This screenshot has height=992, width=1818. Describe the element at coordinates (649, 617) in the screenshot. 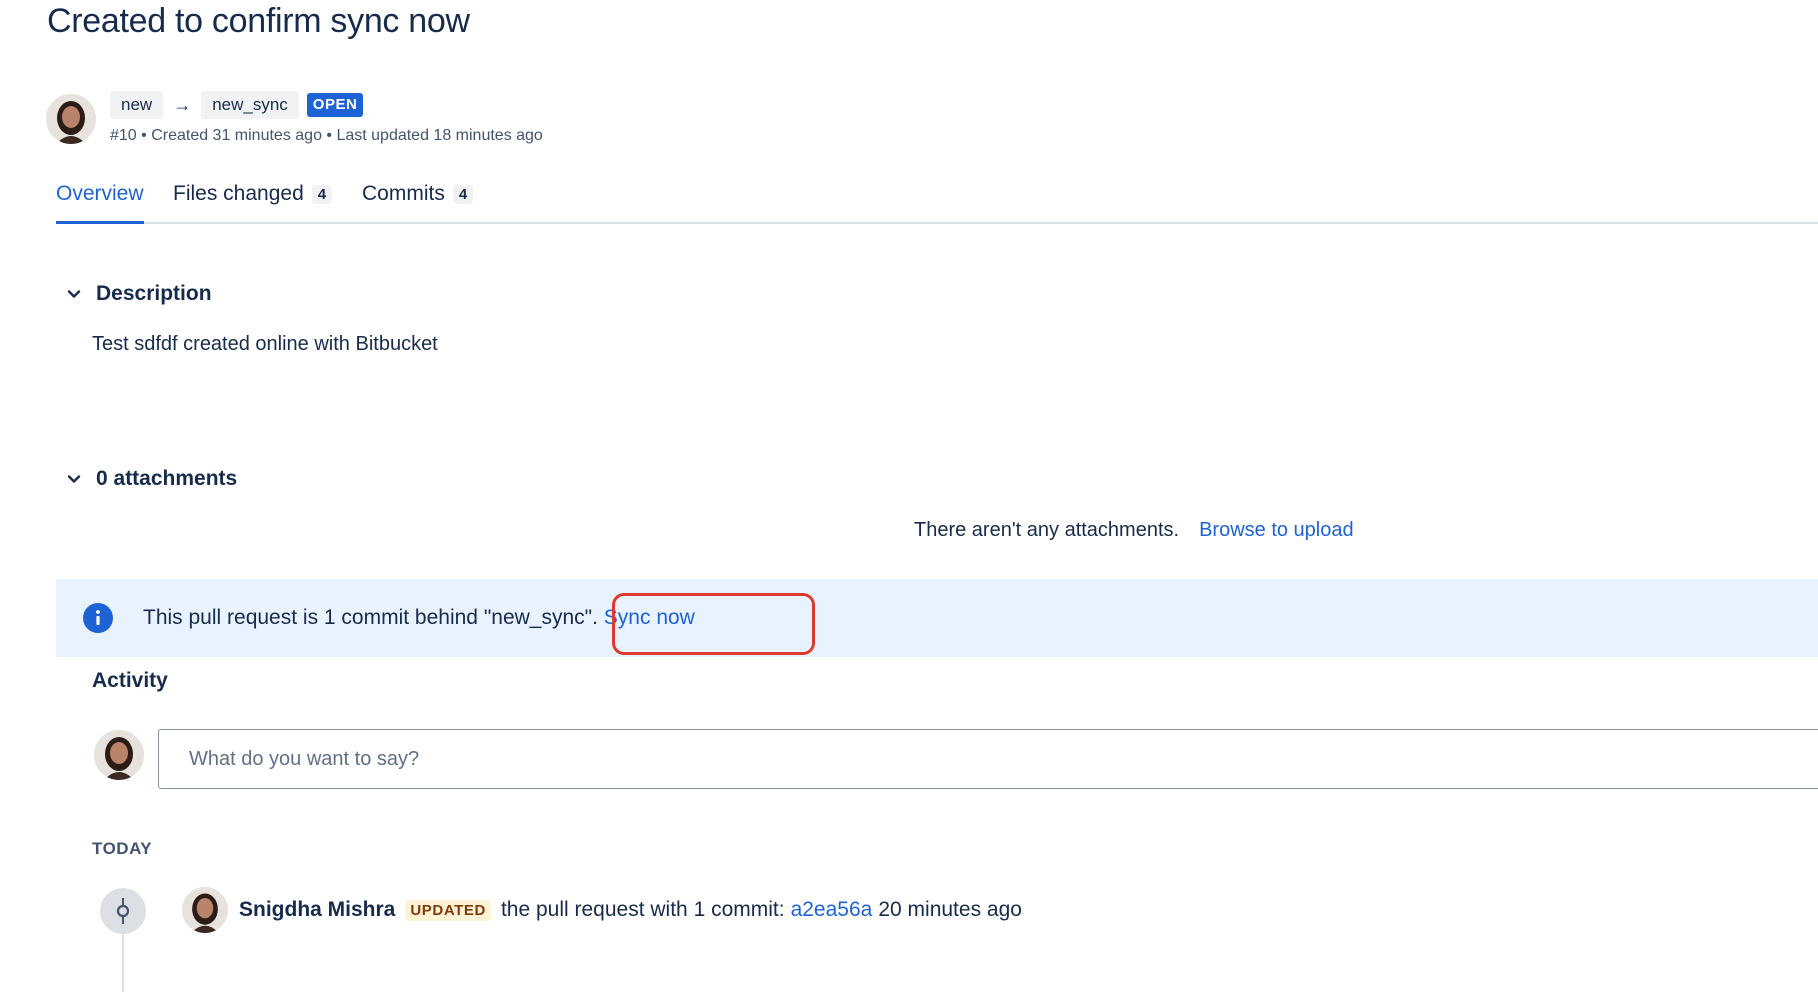

I see `sync-now-link: Sync now` at that location.